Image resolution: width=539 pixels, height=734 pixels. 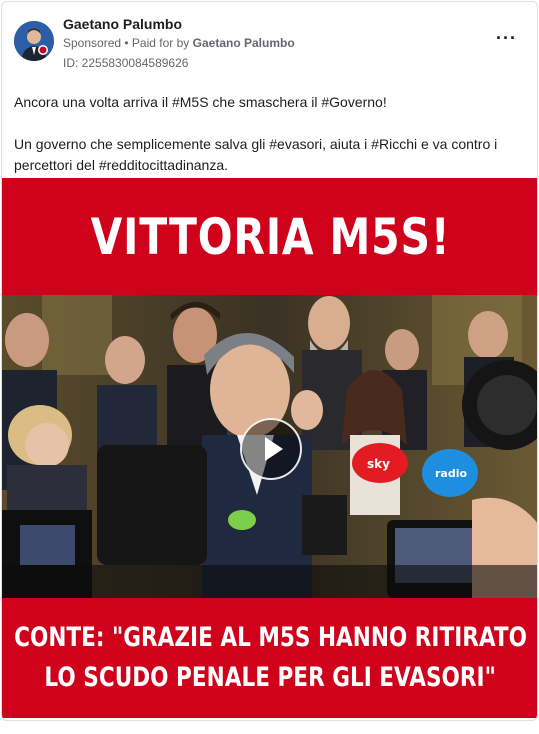 I want to click on sky-mic-label: sky, so click(x=378, y=464).